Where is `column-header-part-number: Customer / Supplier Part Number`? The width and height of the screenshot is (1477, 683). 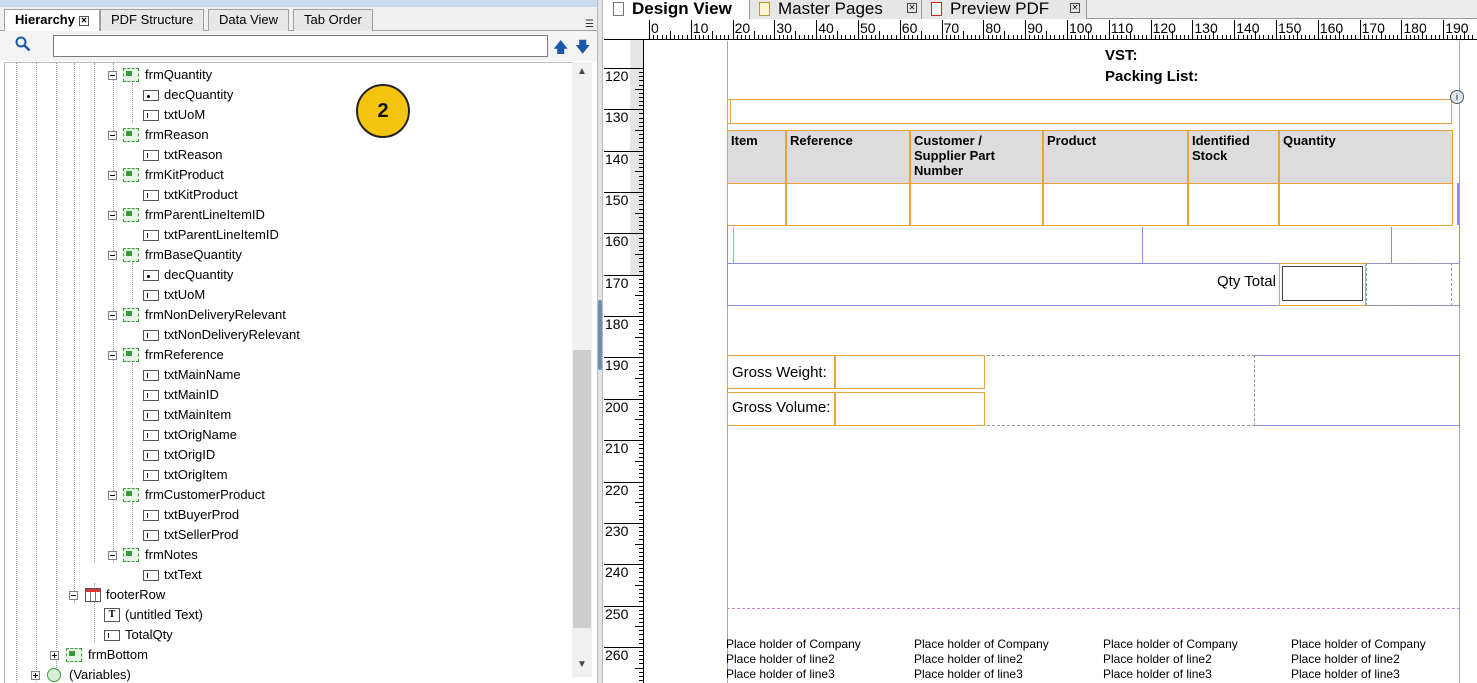
column-header-part-number: Customer / Supplier Part Number is located at coordinates (976, 157).